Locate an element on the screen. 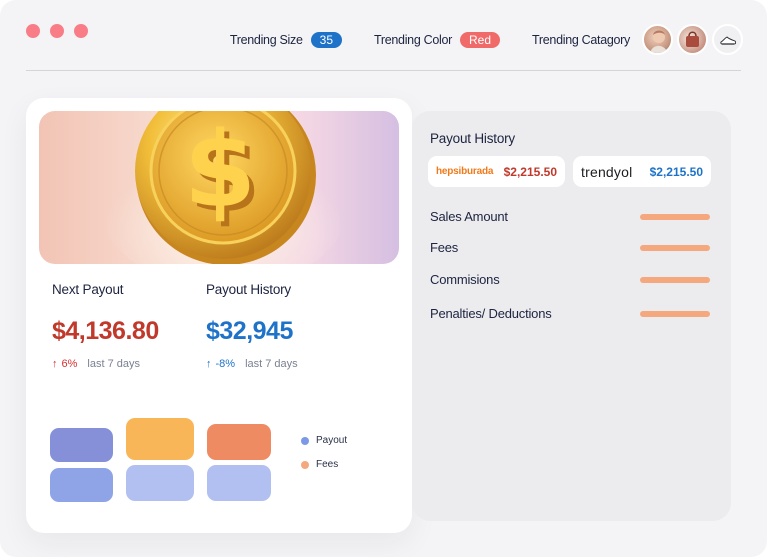  bag-photo-thumbnail is located at coordinates (692, 39).